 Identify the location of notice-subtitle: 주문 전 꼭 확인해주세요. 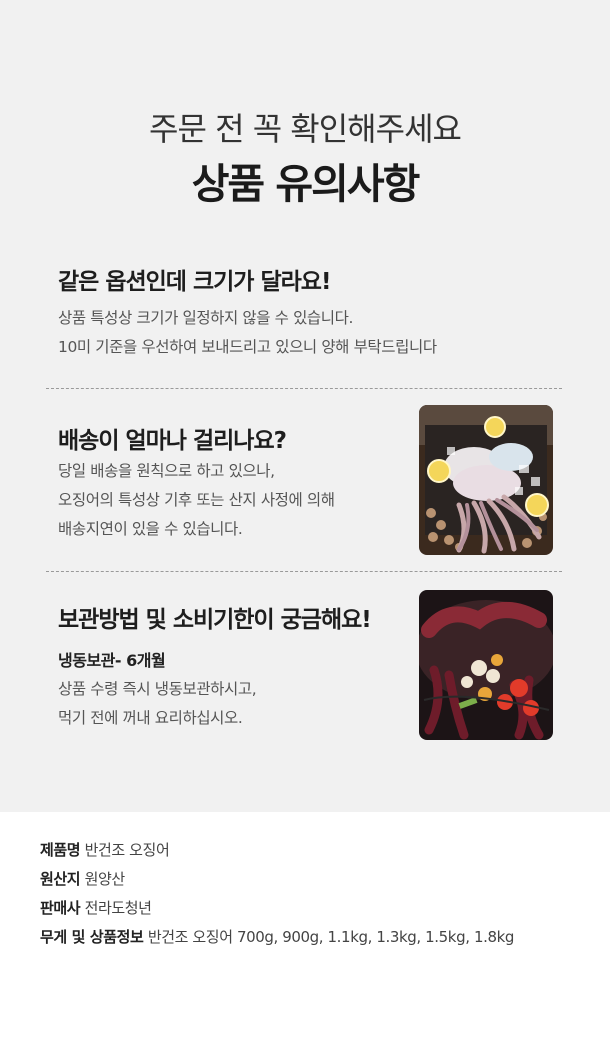
(305, 129).